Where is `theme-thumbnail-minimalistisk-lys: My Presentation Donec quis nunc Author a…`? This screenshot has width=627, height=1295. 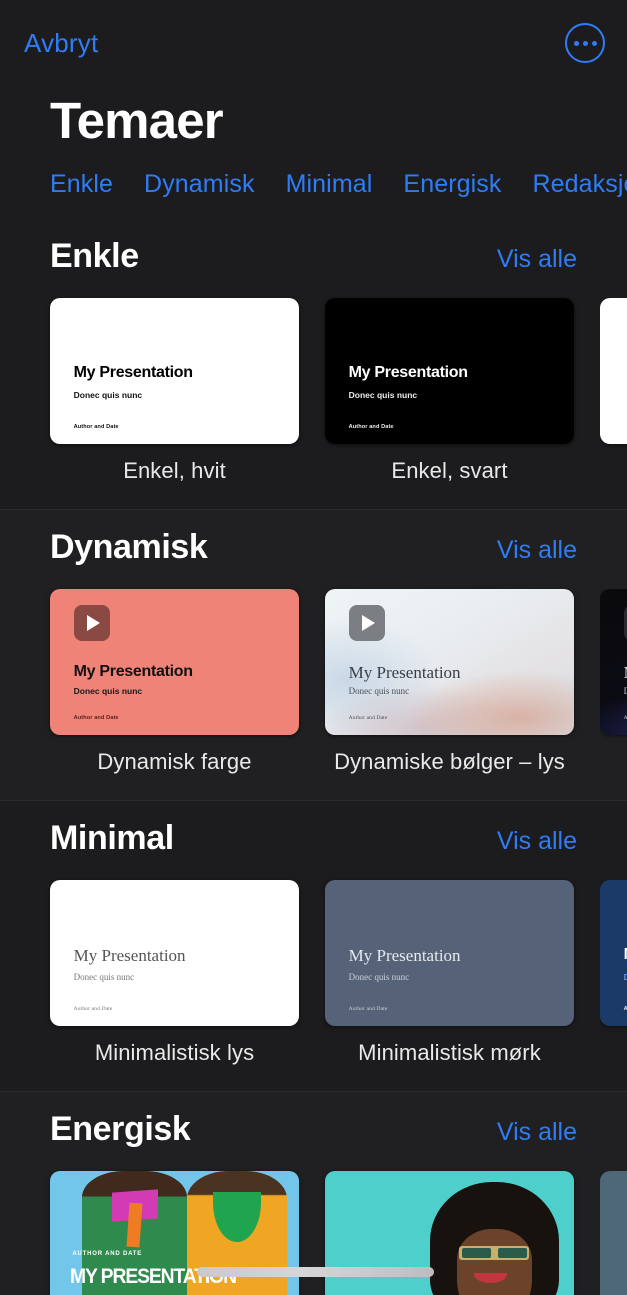 theme-thumbnail-minimalistisk-lys: My Presentation Donec quis nunc Author a… is located at coordinates (174, 952).